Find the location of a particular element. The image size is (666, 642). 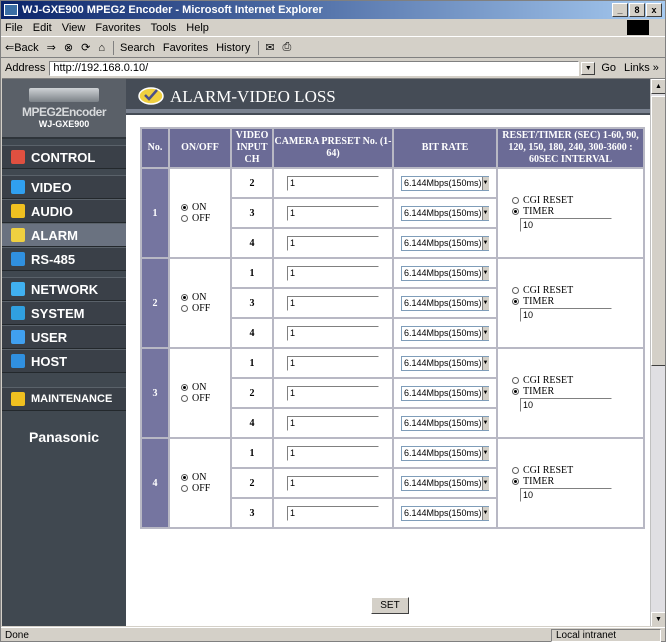

logo-line1: MPEG2Encoder is located at coordinates (64, 111).